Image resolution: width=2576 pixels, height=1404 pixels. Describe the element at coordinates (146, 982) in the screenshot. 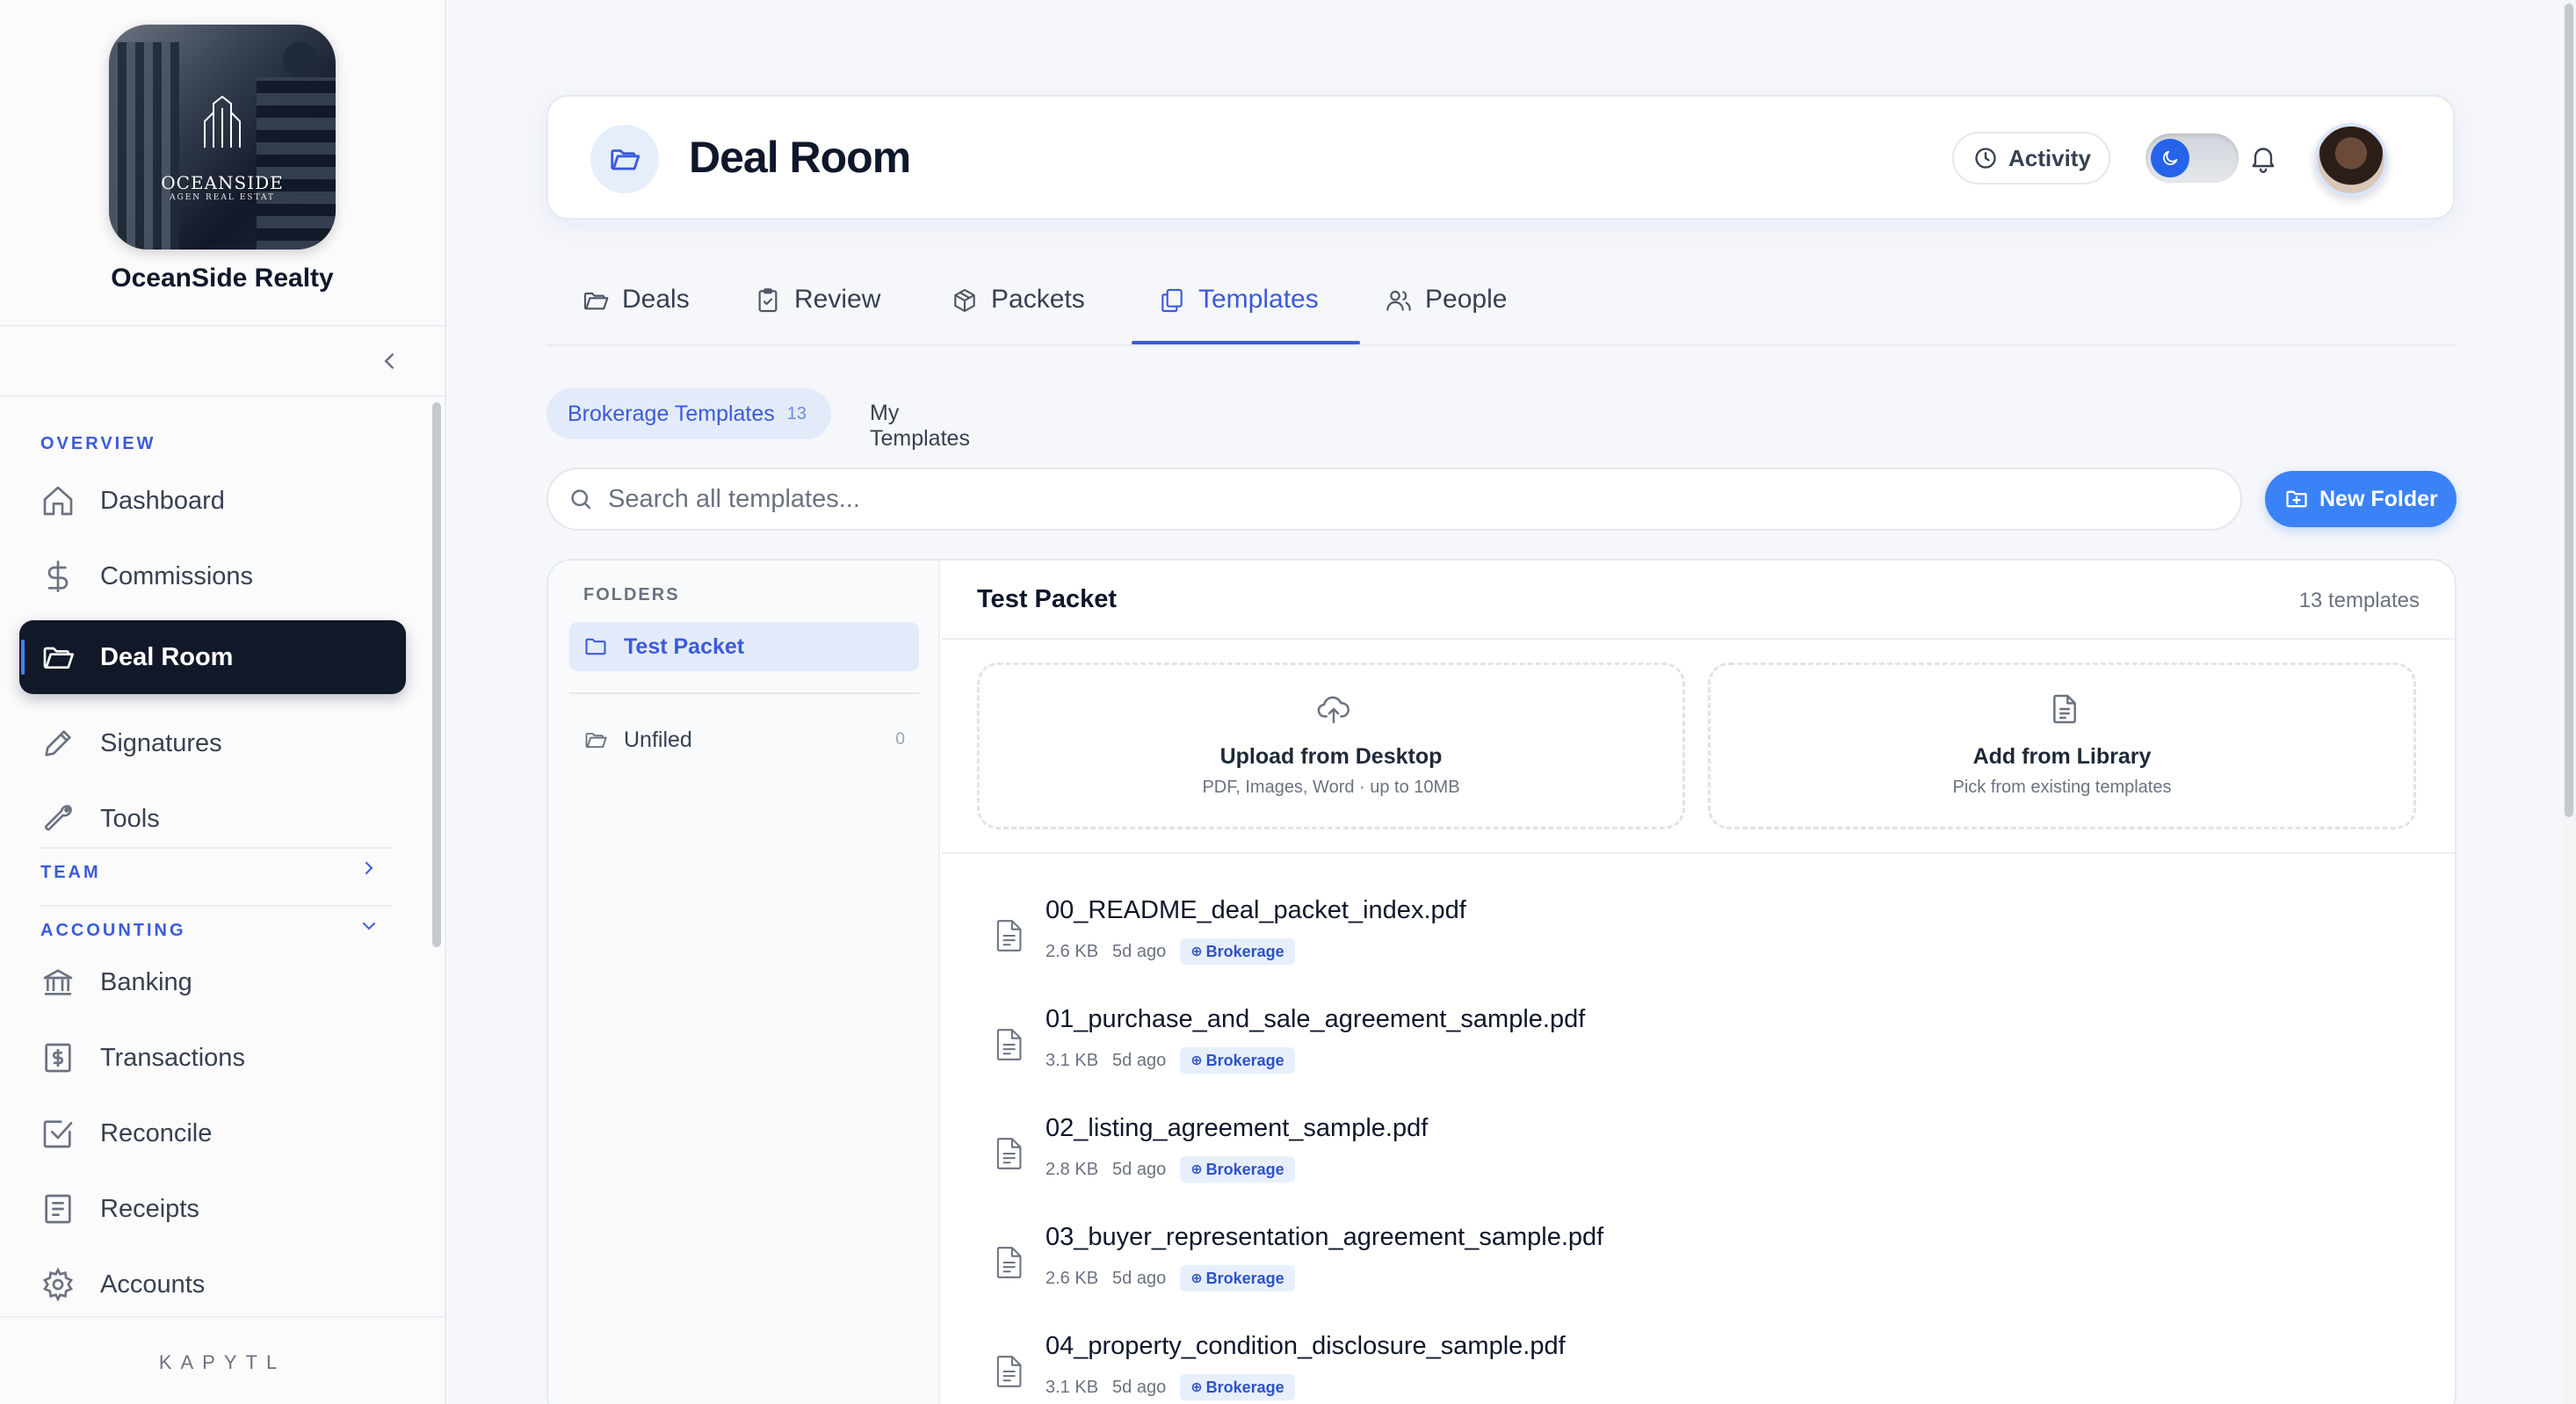

I see `sidebar-item-label: Banking` at that location.